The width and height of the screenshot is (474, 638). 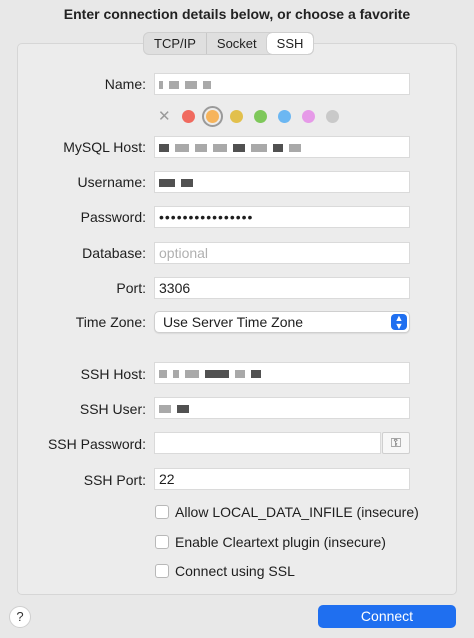 What do you see at coordinates (233, 322) in the screenshot?
I see `timezone-value: Use Server Time Zone` at bounding box center [233, 322].